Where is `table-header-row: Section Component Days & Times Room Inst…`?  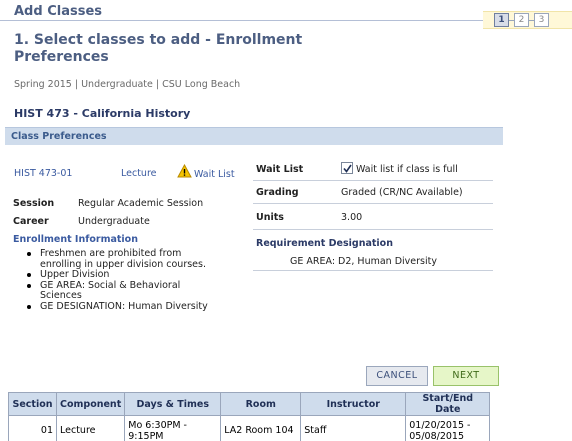 table-header-row: Section Component Days & Times Room Inst… is located at coordinates (249, 404).